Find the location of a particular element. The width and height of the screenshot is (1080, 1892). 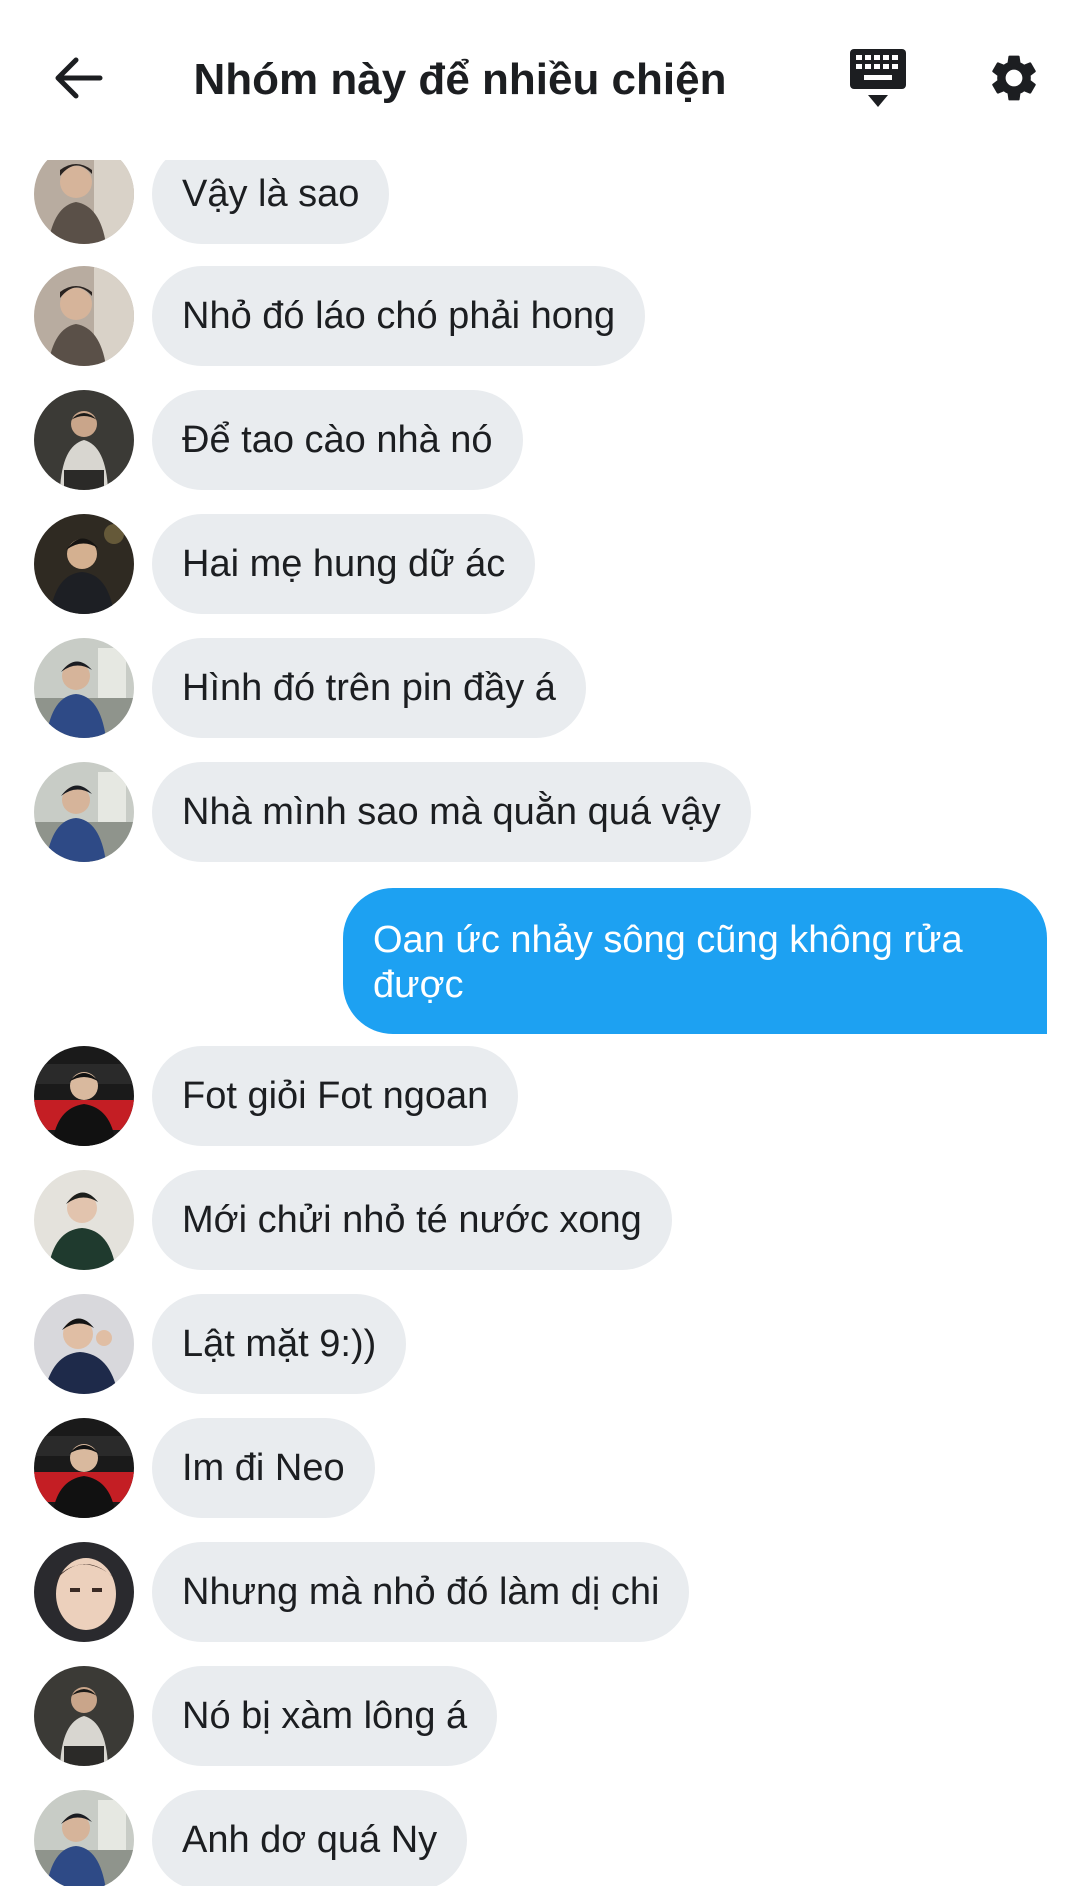

incoming-message-bubble: Nhỏ đó láo chó phải hong is located at coordinates (399, 316).